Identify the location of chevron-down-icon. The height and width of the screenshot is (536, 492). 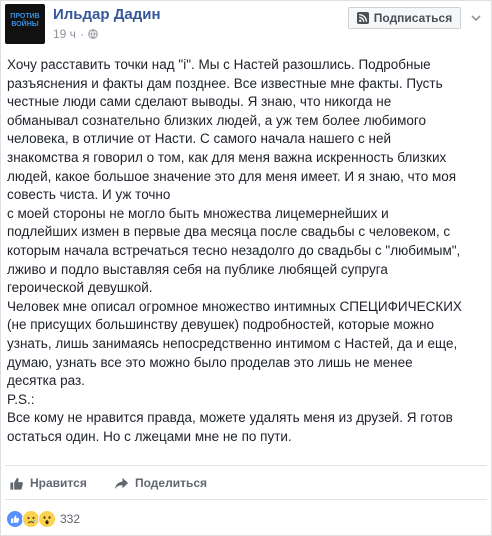
(476, 18).